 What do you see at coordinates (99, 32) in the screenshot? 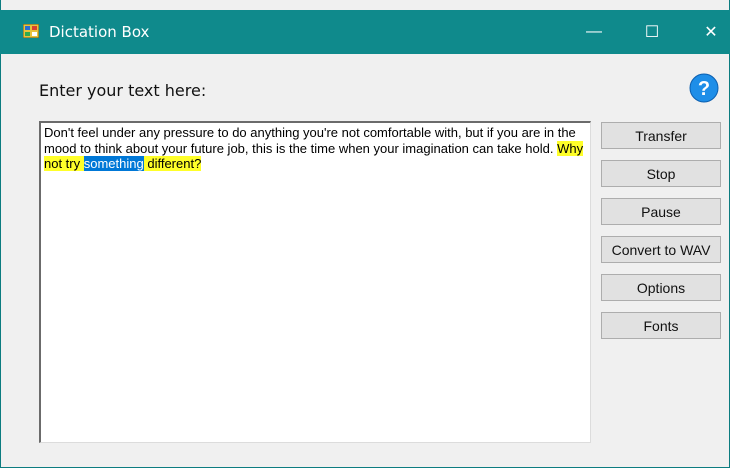
I see `window-title: Dictation Box` at bounding box center [99, 32].